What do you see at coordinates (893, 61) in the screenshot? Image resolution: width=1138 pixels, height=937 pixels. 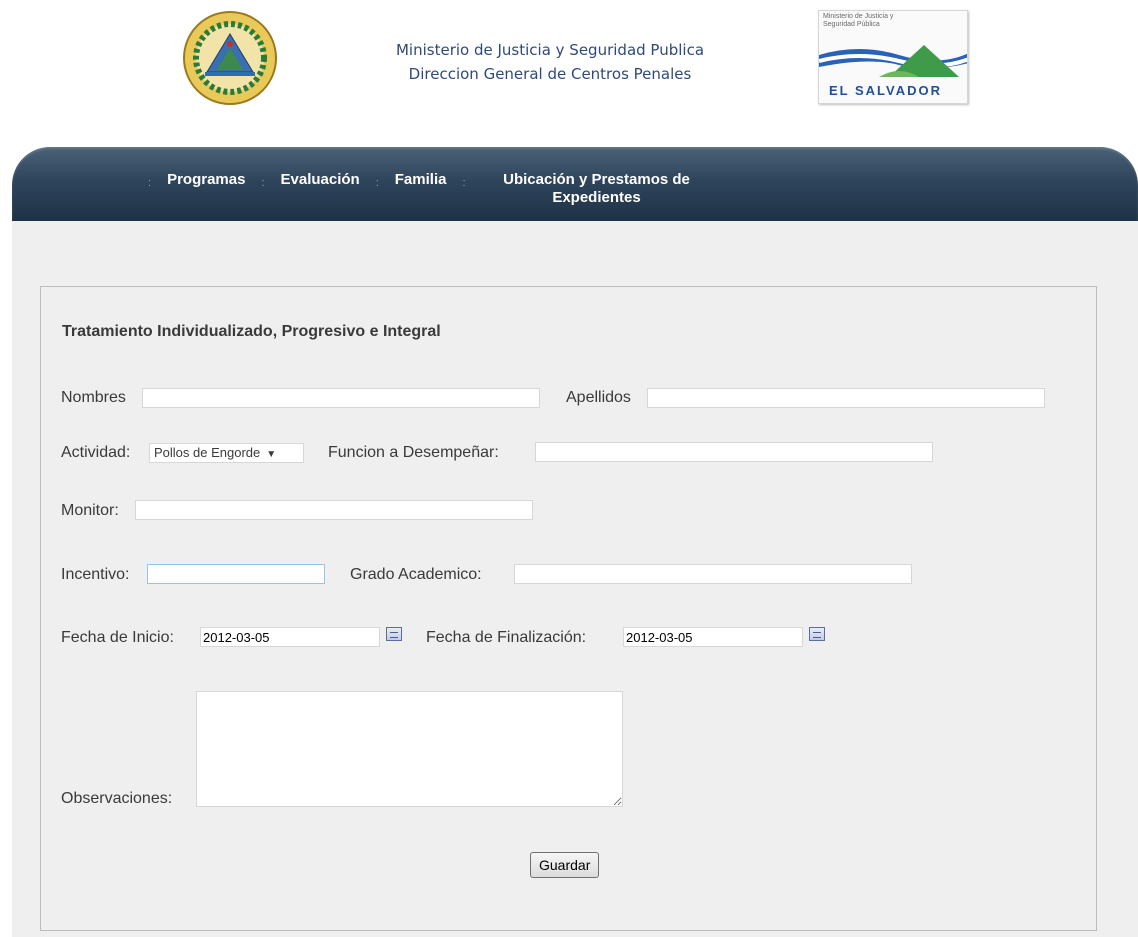 I see `flag-mountain-icon` at bounding box center [893, 61].